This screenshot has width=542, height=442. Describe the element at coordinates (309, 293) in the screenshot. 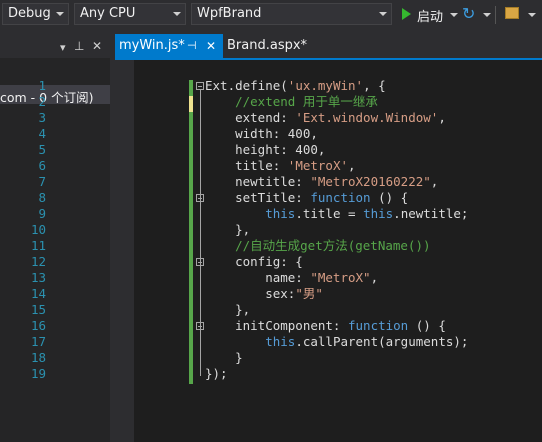

I see `code-string: "男"` at that location.